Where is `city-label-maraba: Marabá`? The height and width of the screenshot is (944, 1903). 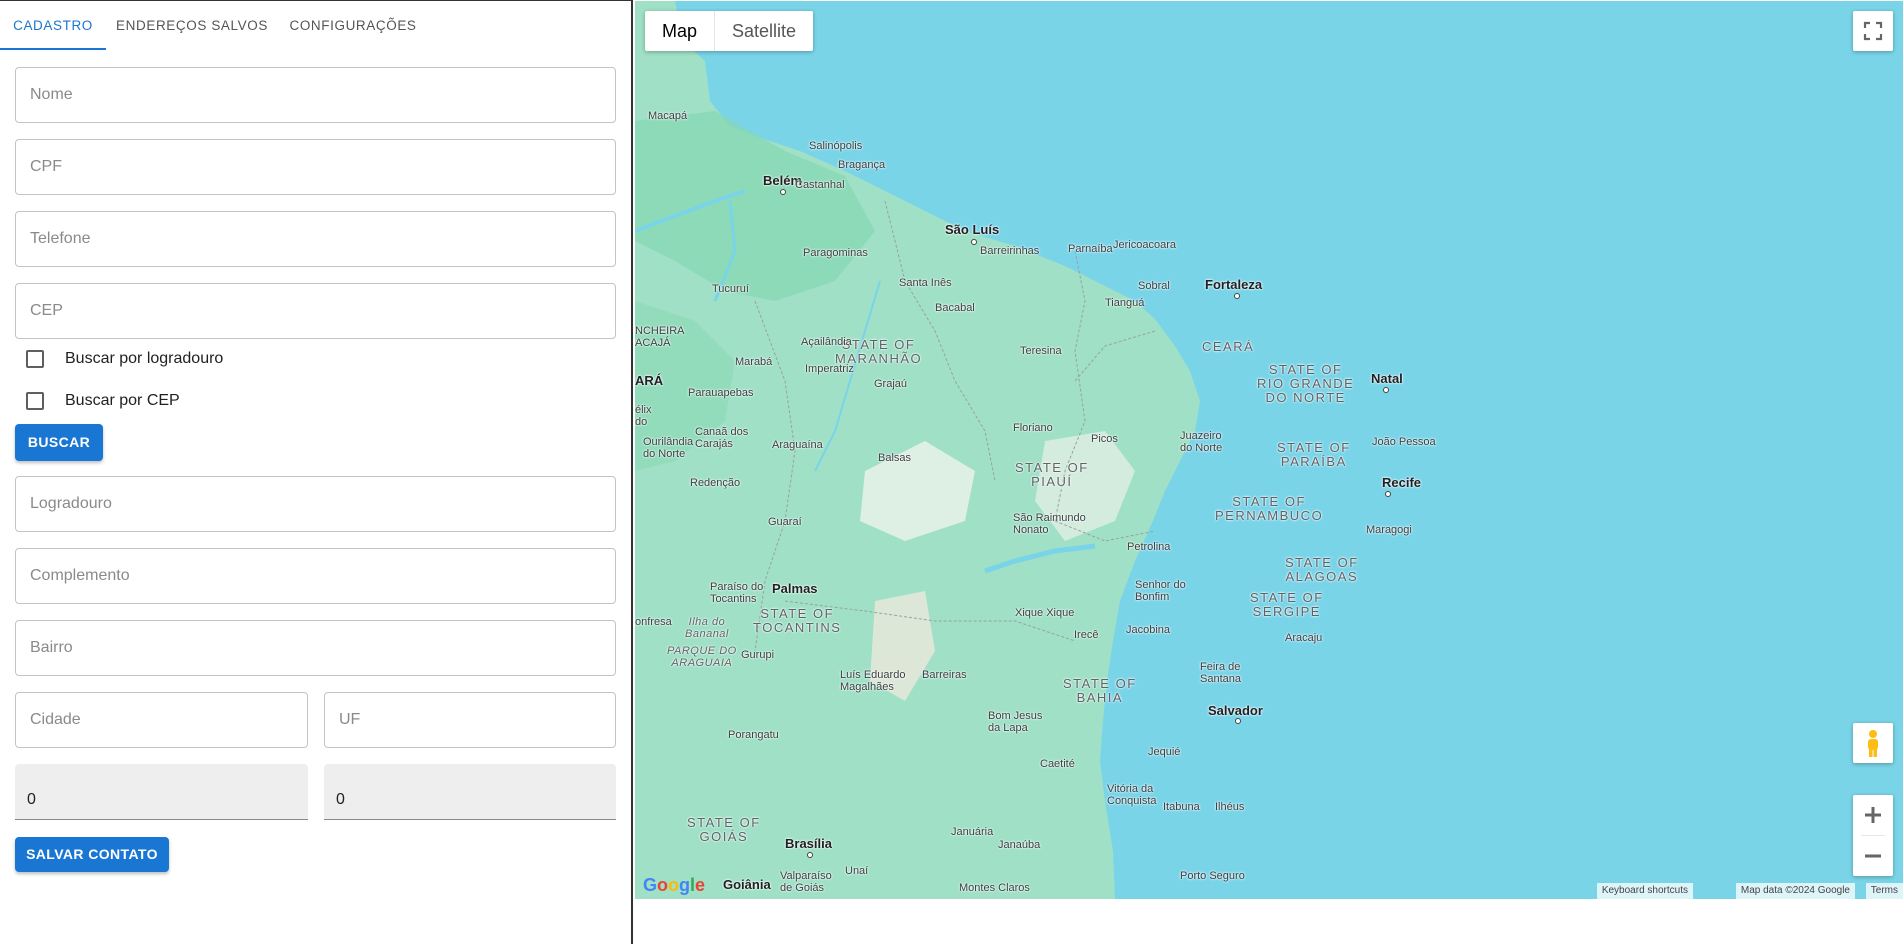
city-label-maraba: Marabá is located at coordinates (754, 362).